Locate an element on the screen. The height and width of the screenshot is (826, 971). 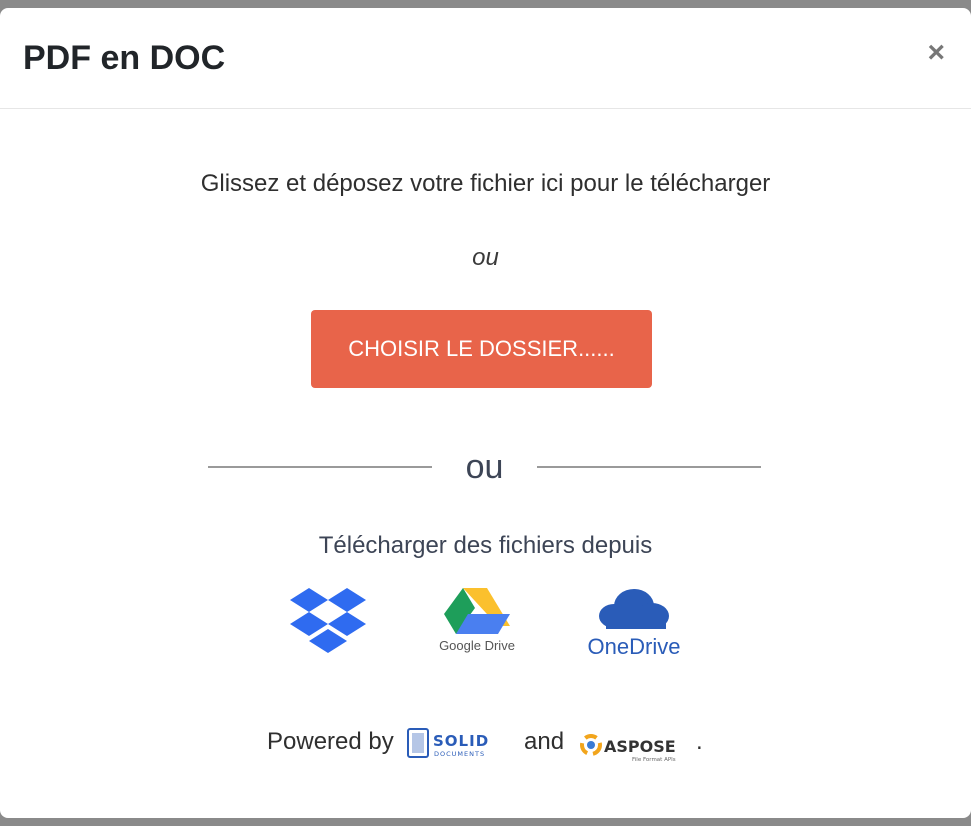
svg-text: File Format APIs is located at coordinates (654, 760).